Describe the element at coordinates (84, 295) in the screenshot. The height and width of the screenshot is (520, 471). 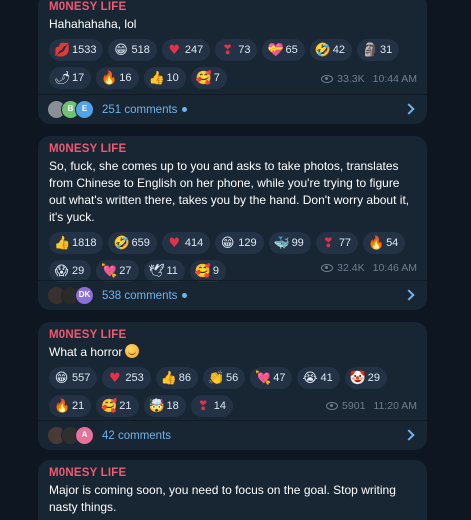
I see `avatar: DK` at that location.